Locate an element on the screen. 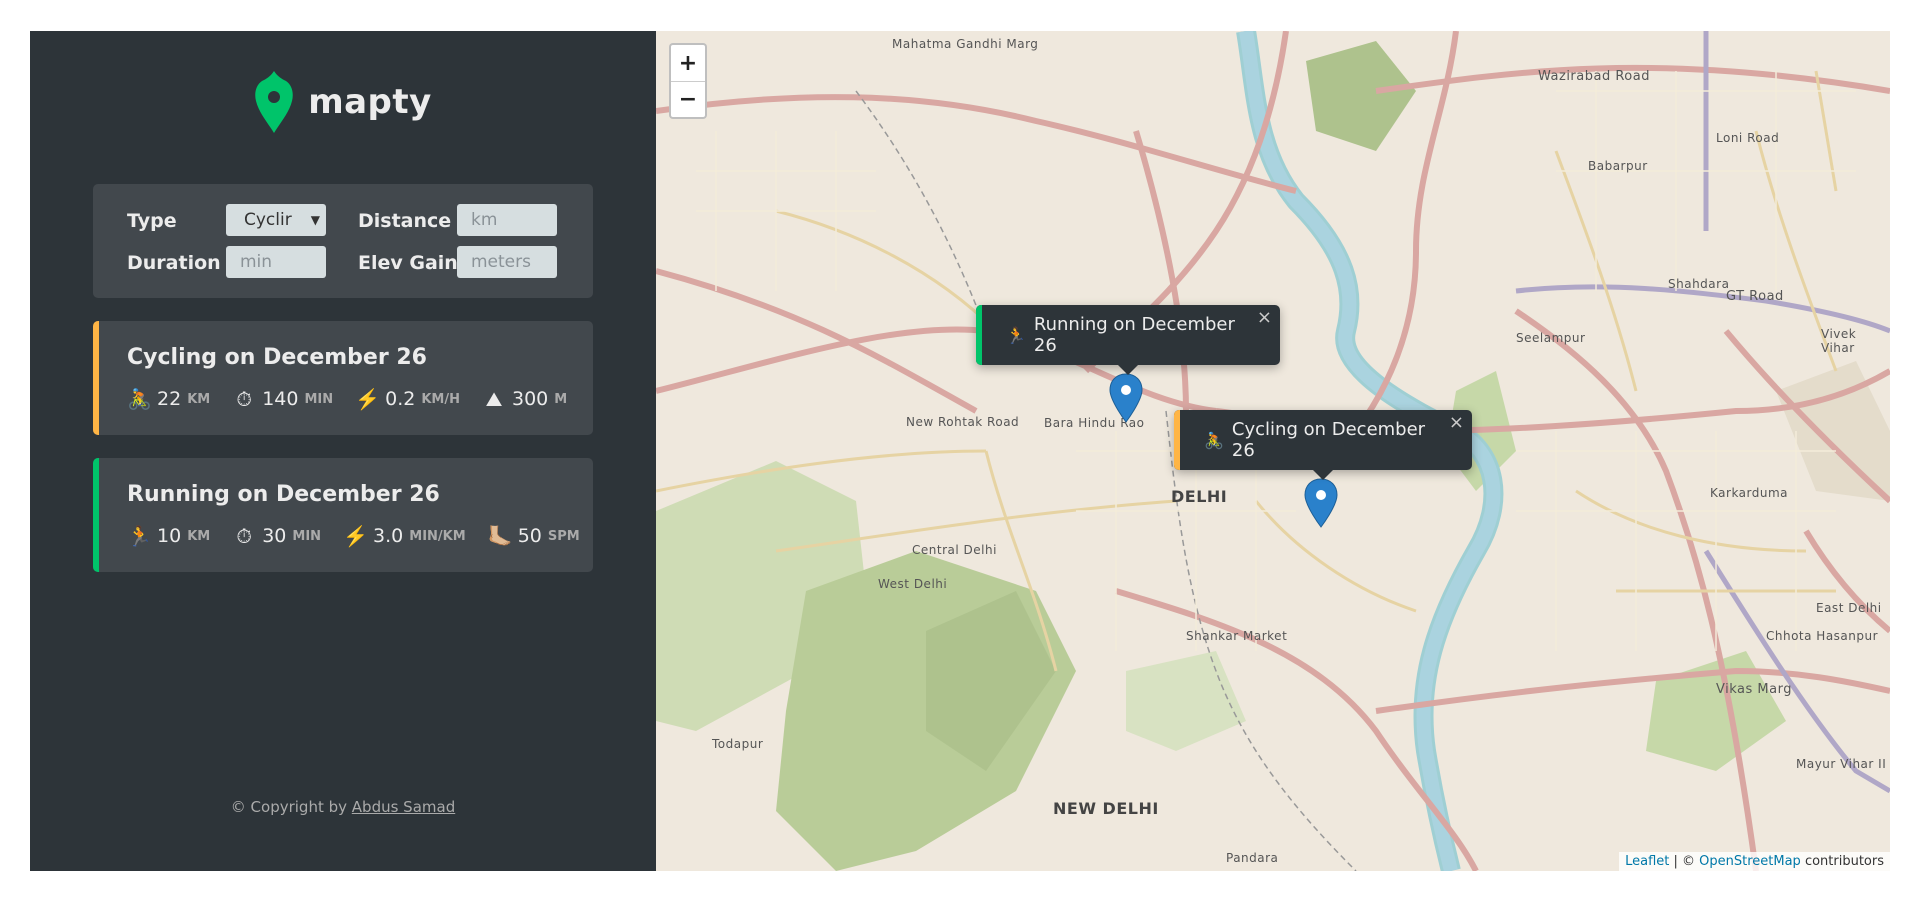  place-label-vikas-marg: Vikas Marg is located at coordinates (1754, 689).